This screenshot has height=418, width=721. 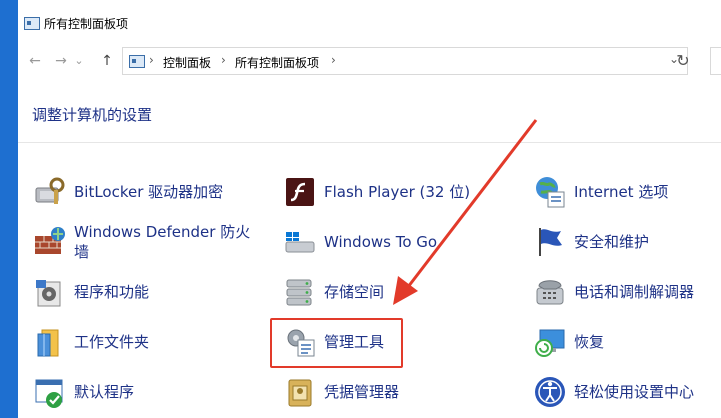 I want to click on item-firewall: Windows Defender 防火墙, so click(x=152, y=242).